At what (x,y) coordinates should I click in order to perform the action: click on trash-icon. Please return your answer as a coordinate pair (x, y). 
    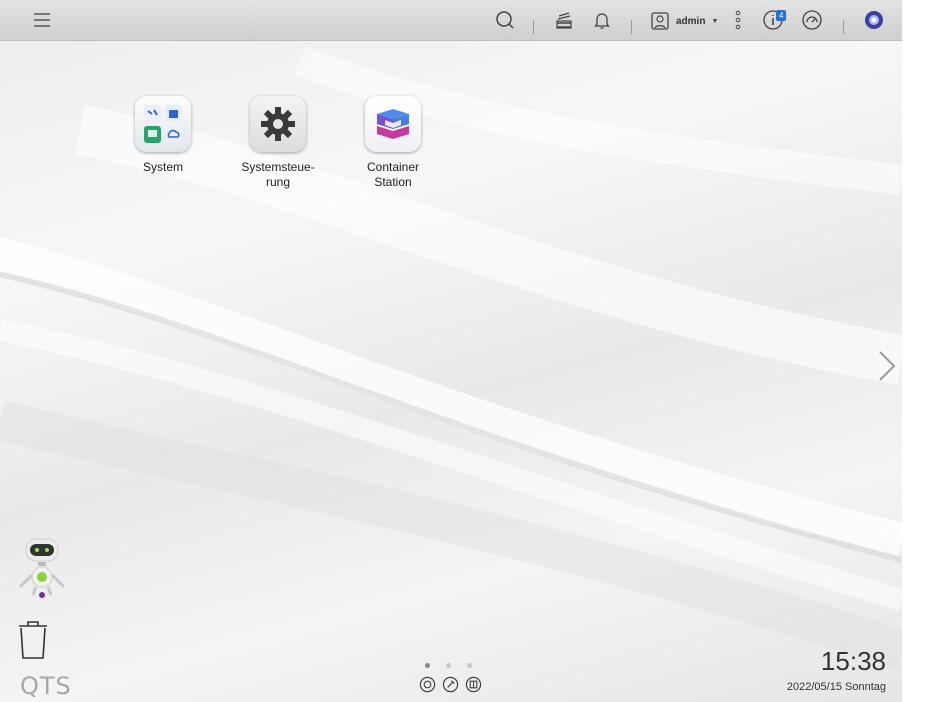
    Looking at the image, I should click on (33, 641).